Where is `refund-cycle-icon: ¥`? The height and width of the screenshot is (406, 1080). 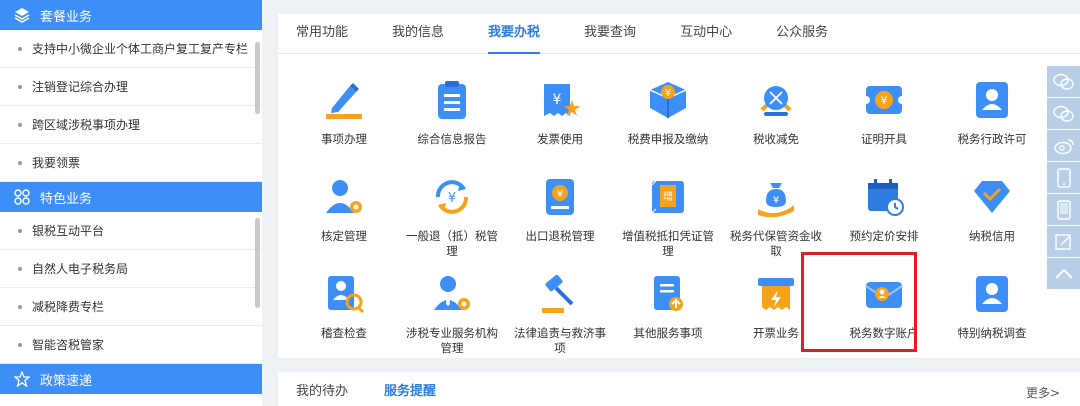 refund-cycle-icon: ¥ is located at coordinates (452, 197).